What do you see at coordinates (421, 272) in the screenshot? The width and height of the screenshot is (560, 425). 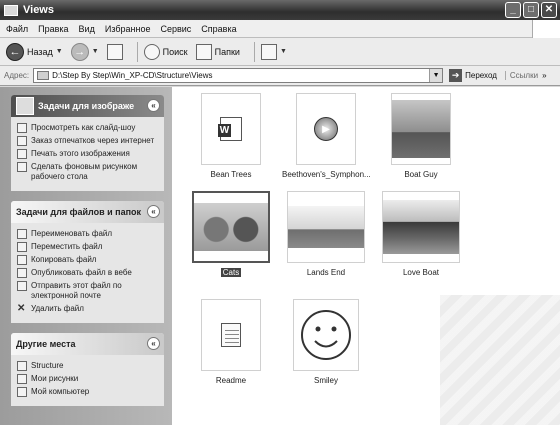 I see `file-name: Love Boat` at bounding box center [421, 272].